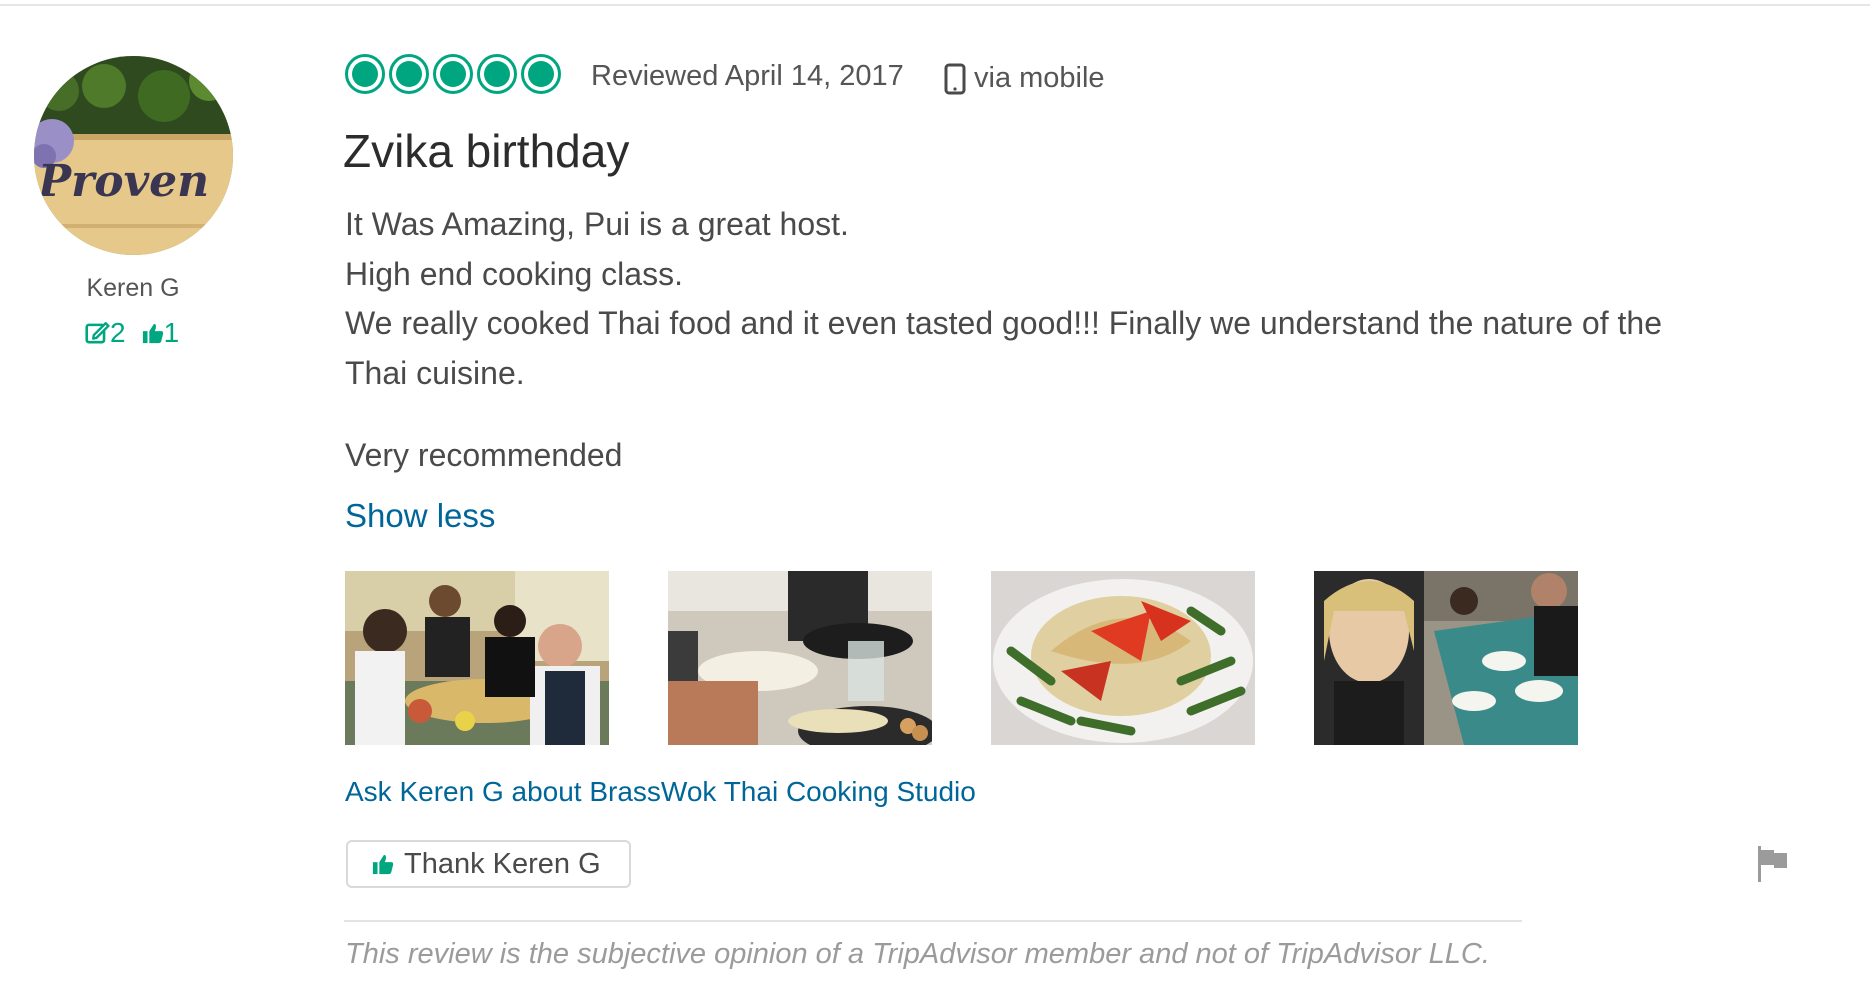  I want to click on review-photos, so click(991, 658).